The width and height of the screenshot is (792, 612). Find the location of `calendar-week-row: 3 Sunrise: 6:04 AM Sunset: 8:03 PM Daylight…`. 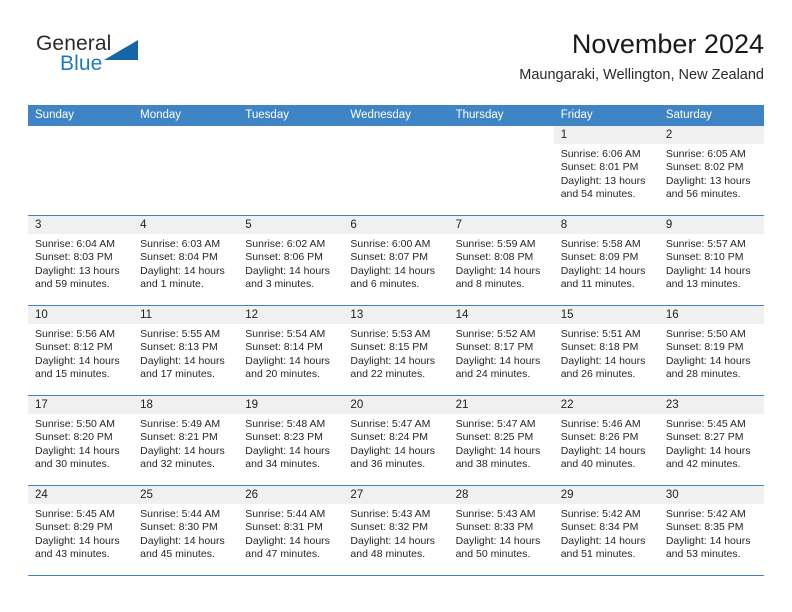

calendar-week-row: 3 Sunrise: 6:04 AM Sunset: 8:03 PM Daylight… is located at coordinates (396, 260).